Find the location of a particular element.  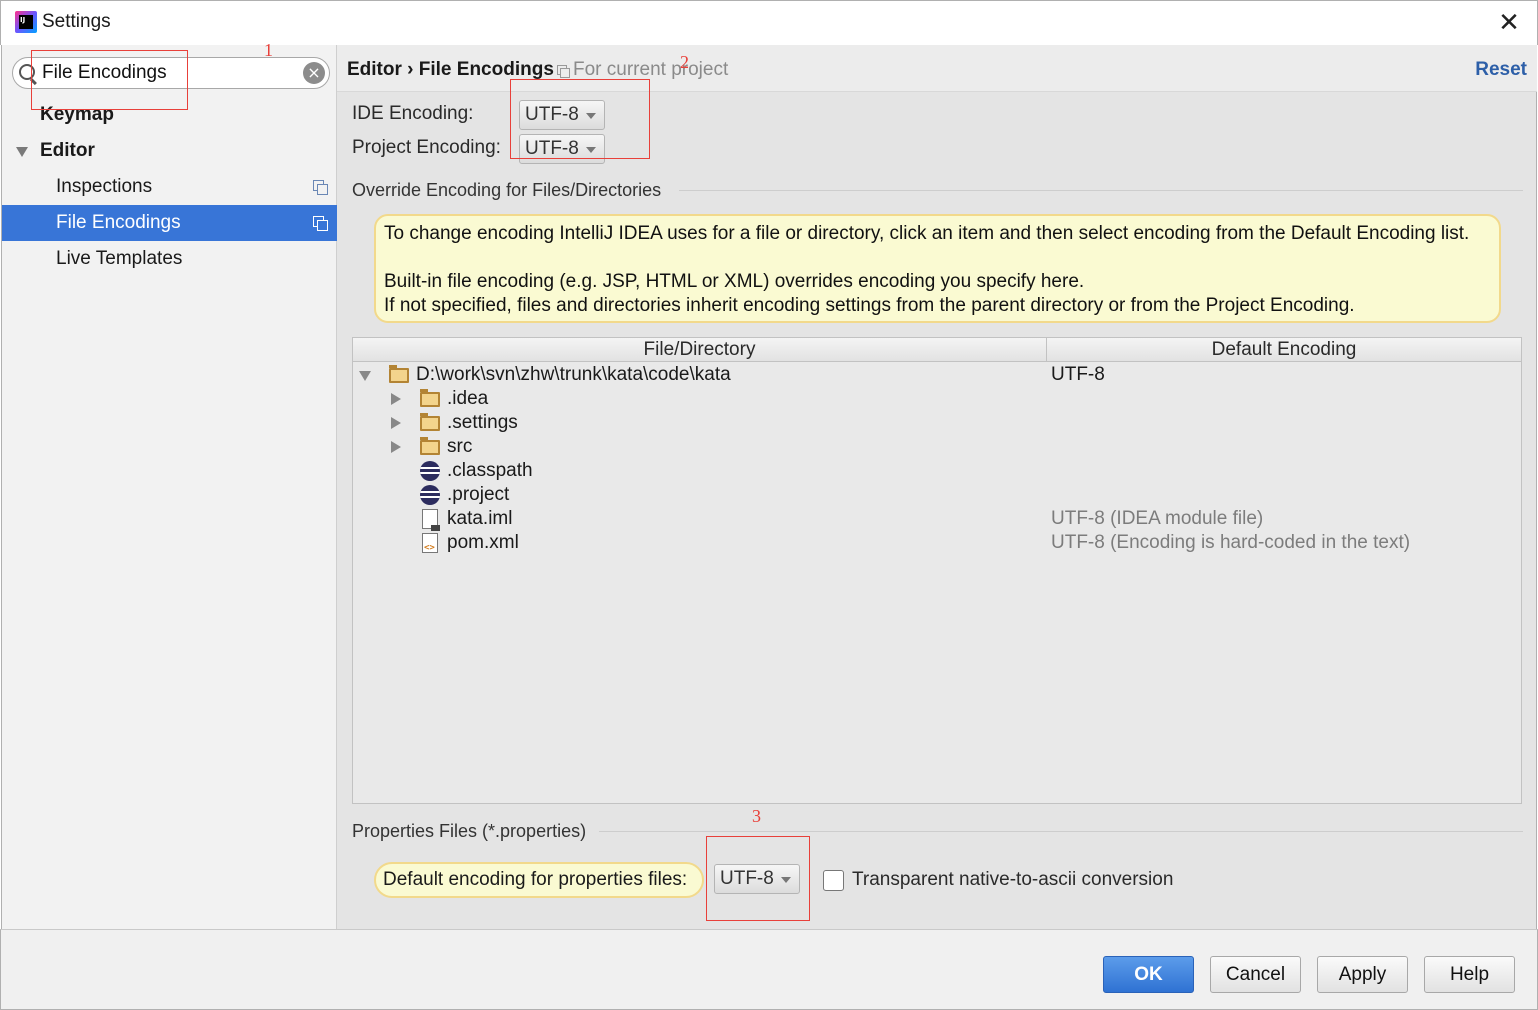

scope-note: For current project is located at coordinates (651, 69).